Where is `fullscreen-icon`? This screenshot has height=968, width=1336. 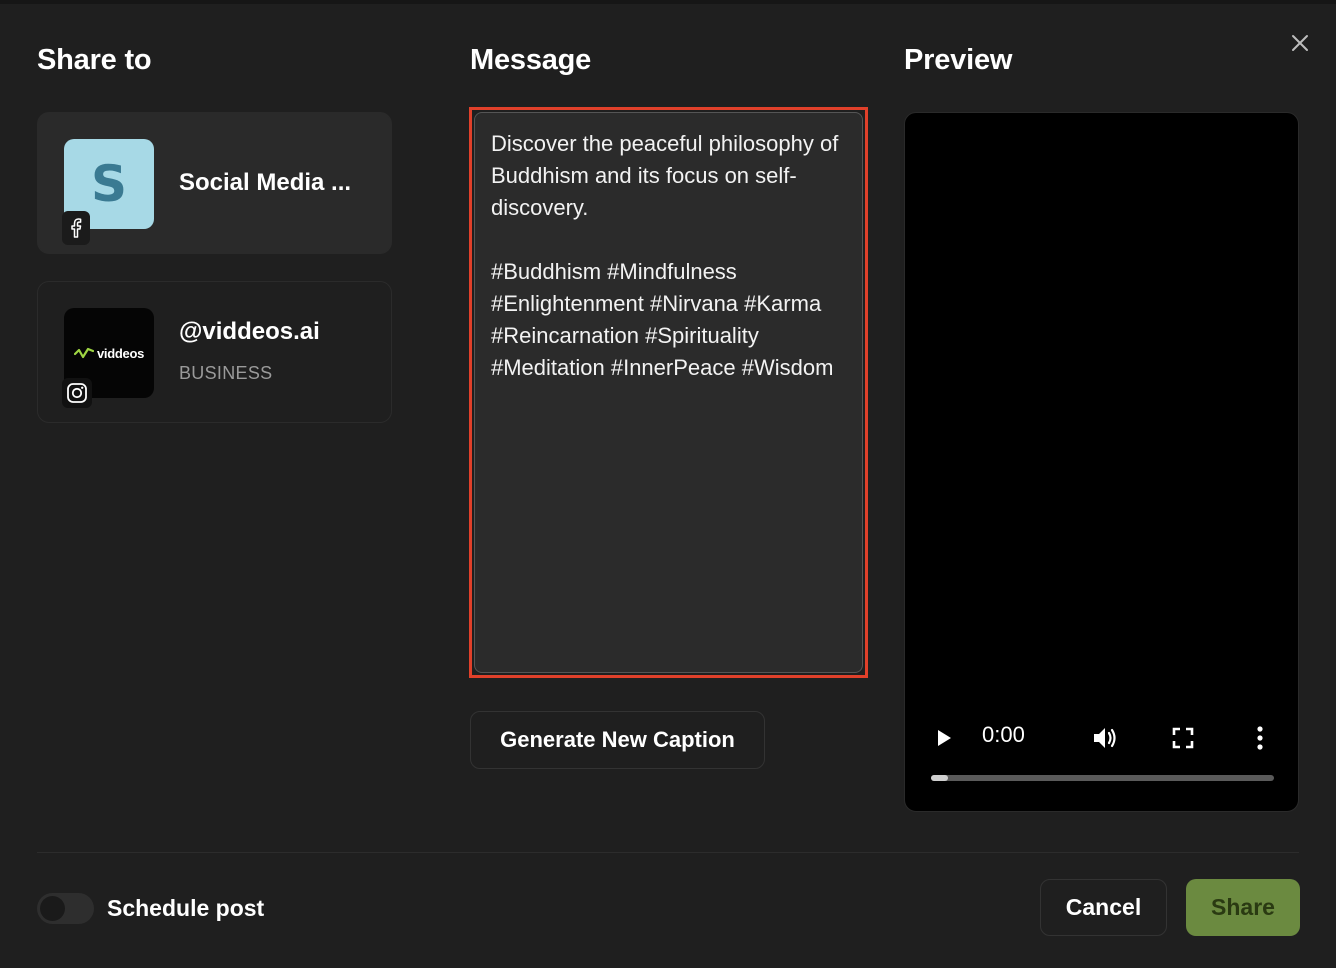
fullscreen-icon is located at coordinates (1183, 738).